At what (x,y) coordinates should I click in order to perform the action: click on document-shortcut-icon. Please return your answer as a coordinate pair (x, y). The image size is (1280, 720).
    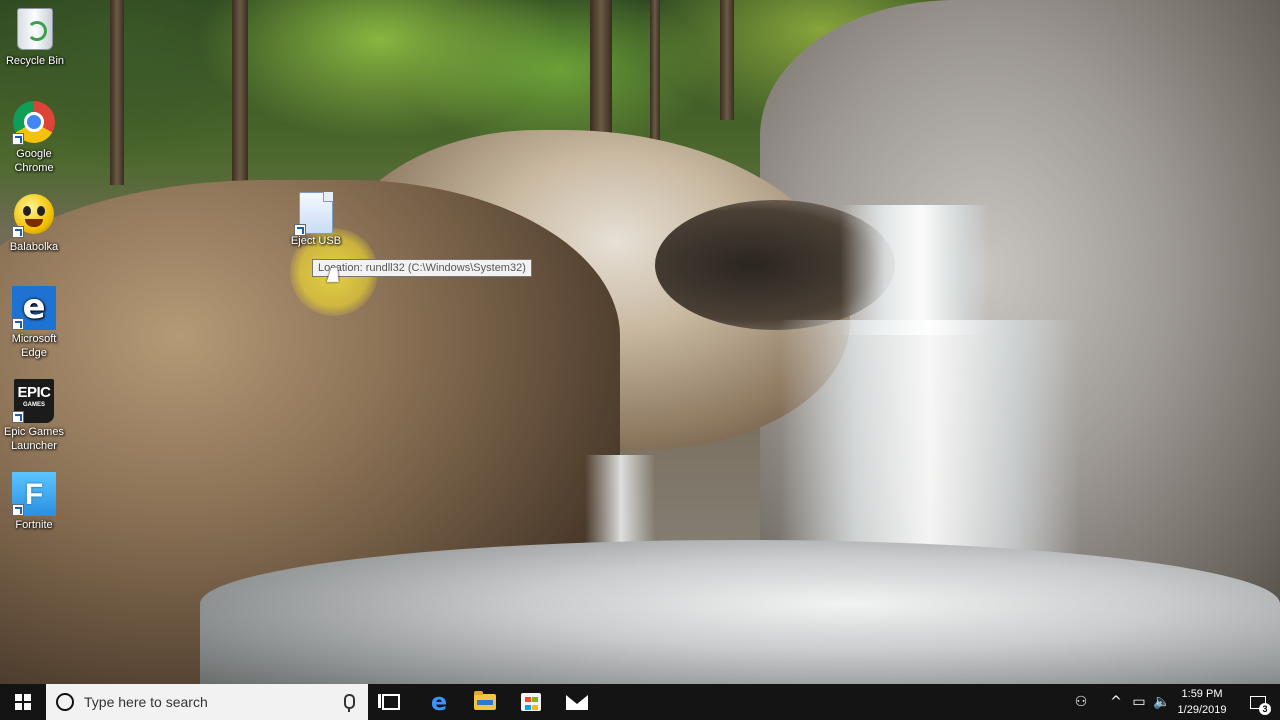
    Looking at the image, I should click on (316, 214).